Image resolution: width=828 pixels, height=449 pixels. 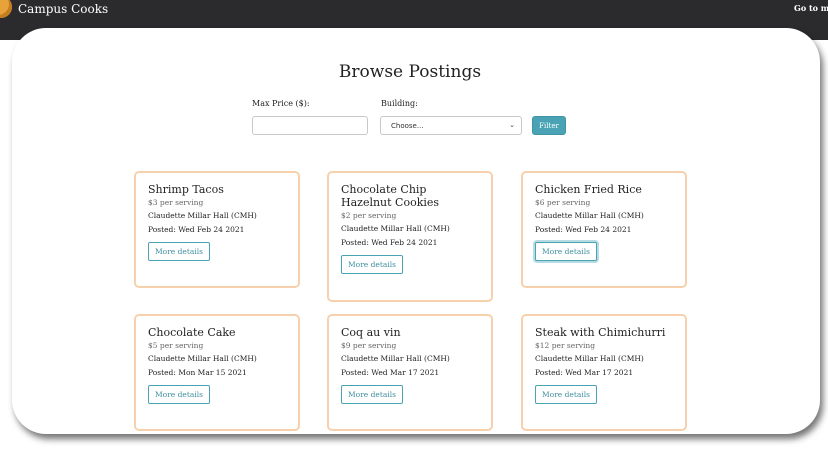 I want to click on posting-title: Shrimp Tacos, so click(x=186, y=189).